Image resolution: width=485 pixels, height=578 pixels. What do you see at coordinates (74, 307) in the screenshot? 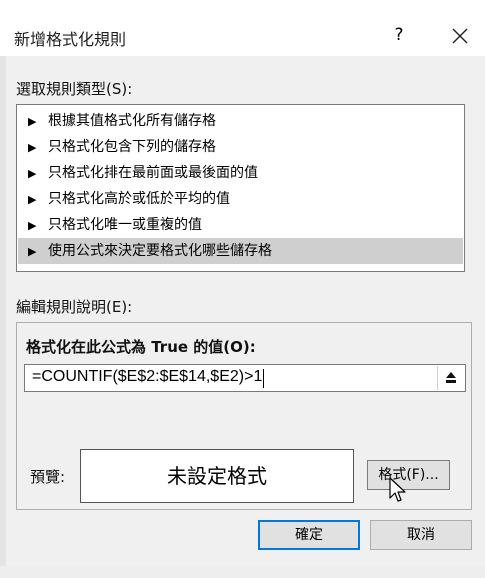
I see `edit-description-label: 編輯規則說明(E):` at bounding box center [74, 307].